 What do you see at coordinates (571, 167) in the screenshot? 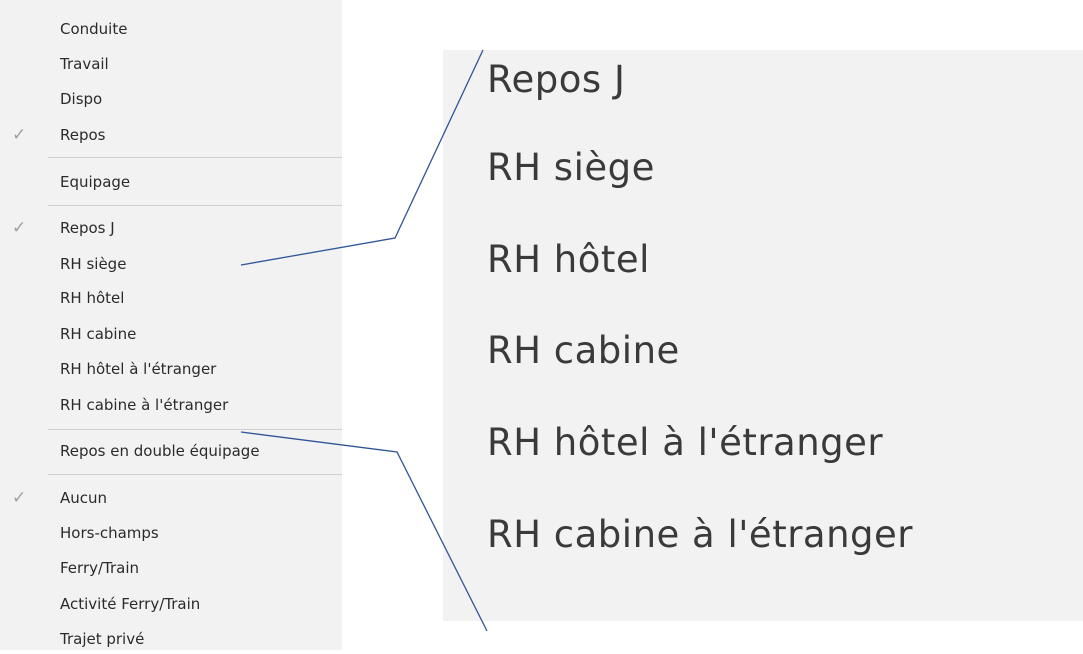
I see `zoom-item: RH siège` at bounding box center [571, 167].